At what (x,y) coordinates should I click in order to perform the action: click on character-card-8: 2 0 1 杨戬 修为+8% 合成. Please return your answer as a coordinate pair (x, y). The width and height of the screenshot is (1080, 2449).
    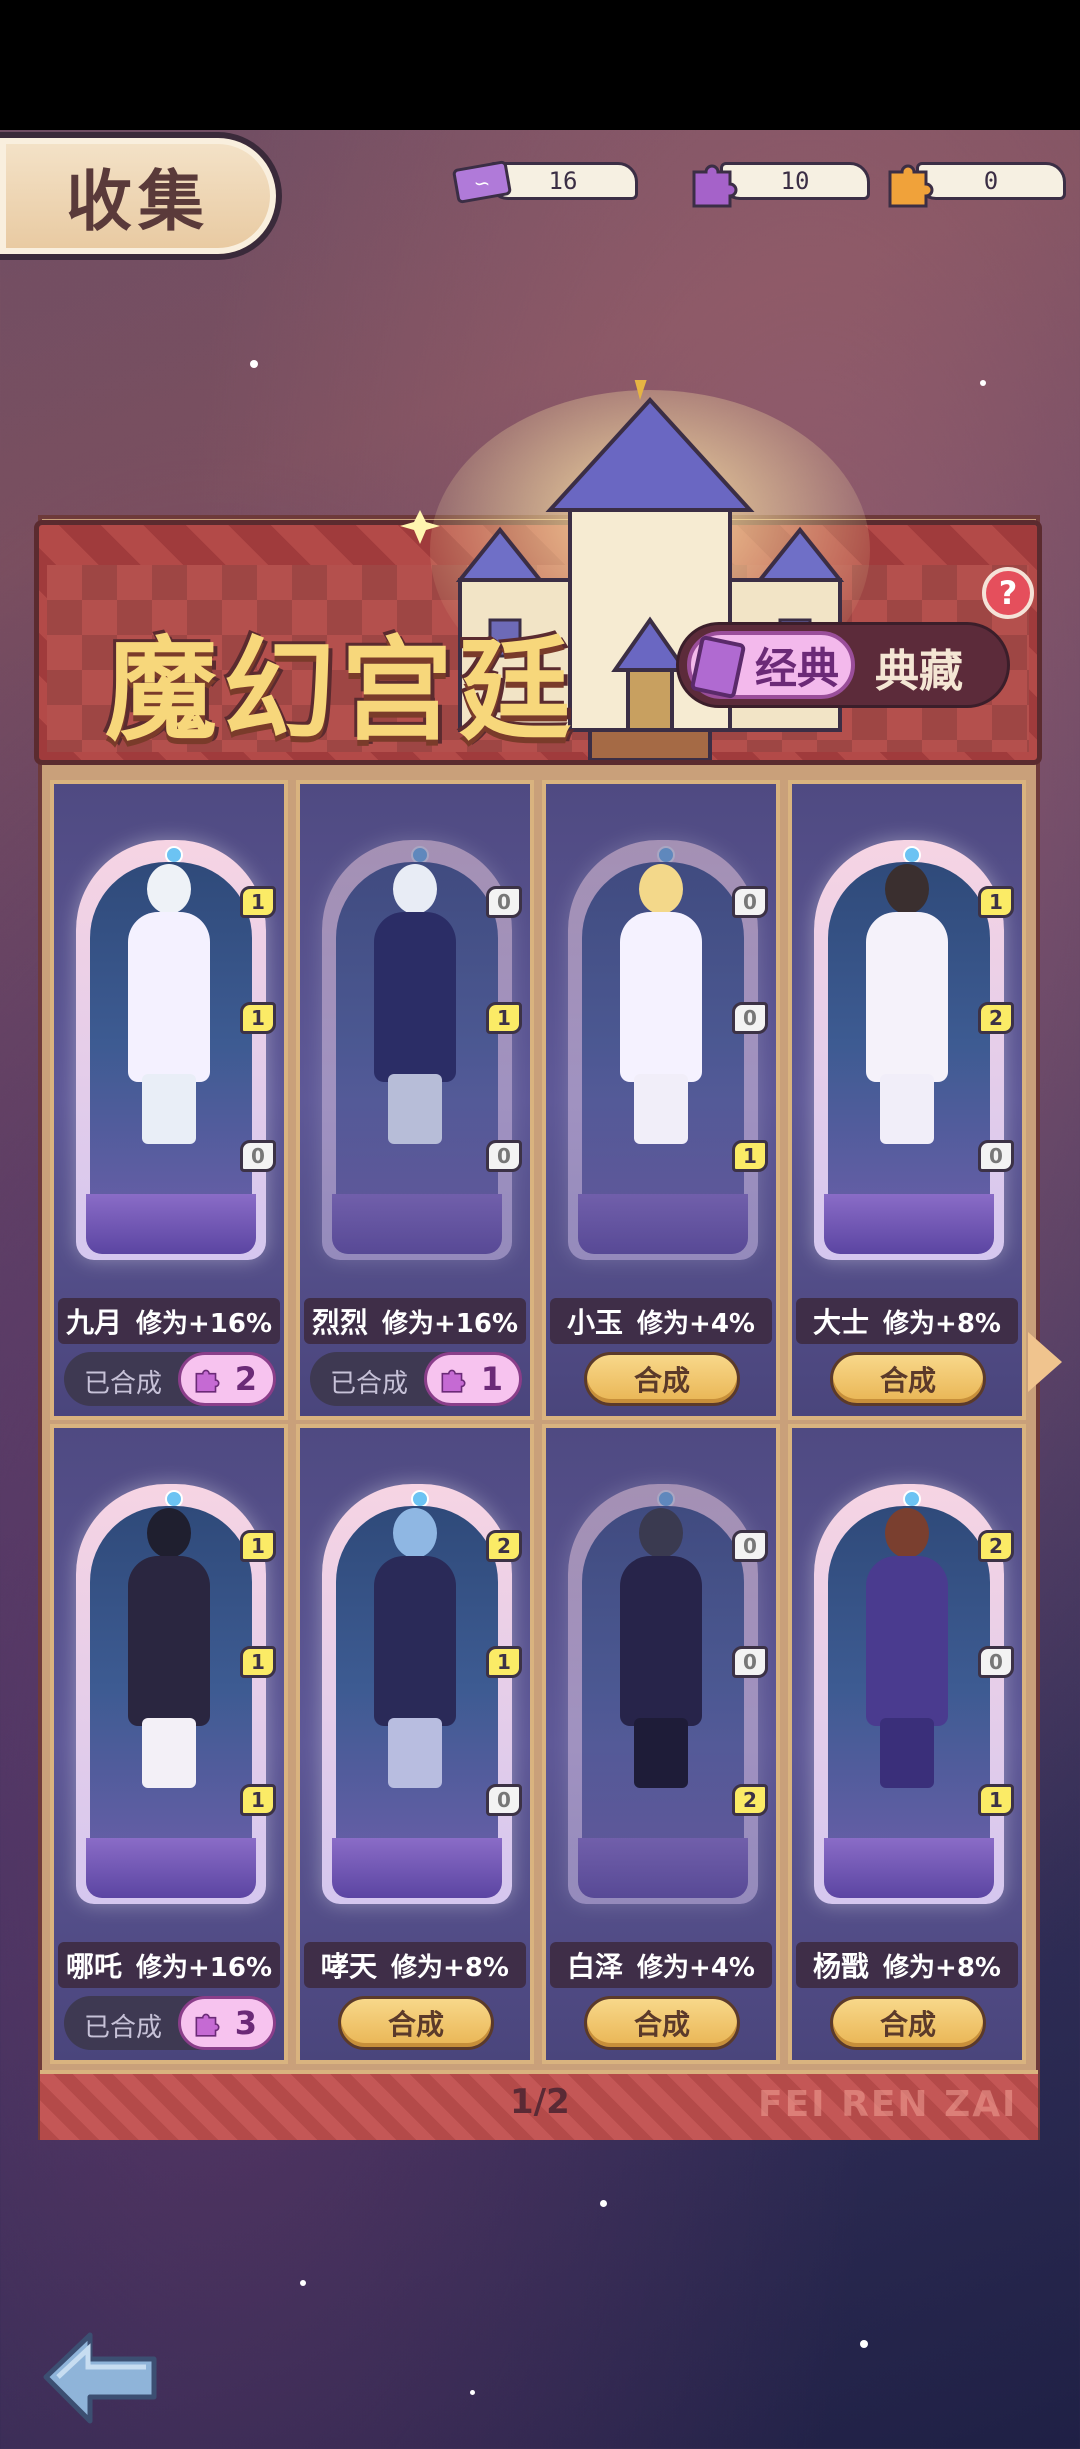
    Looking at the image, I should click on (907, 1744).